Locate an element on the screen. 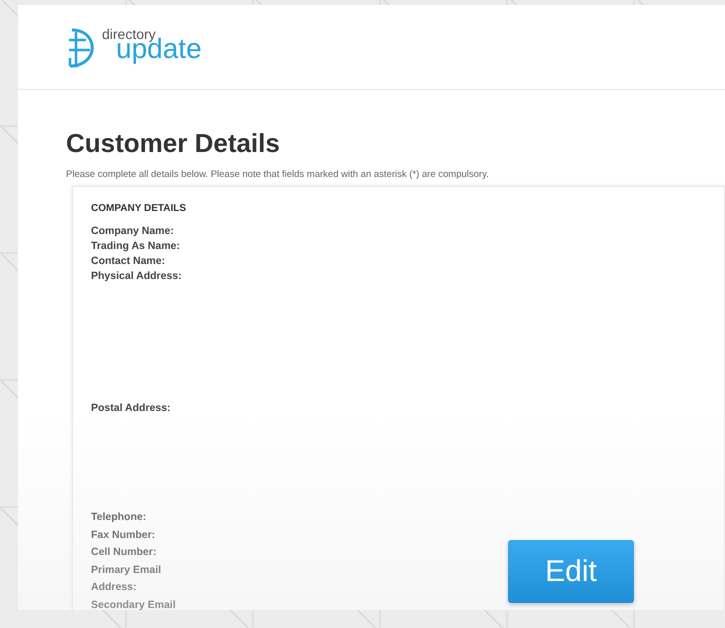 The image size is (725, 628). edit-button: Edit is located at coordinates (571, 571).